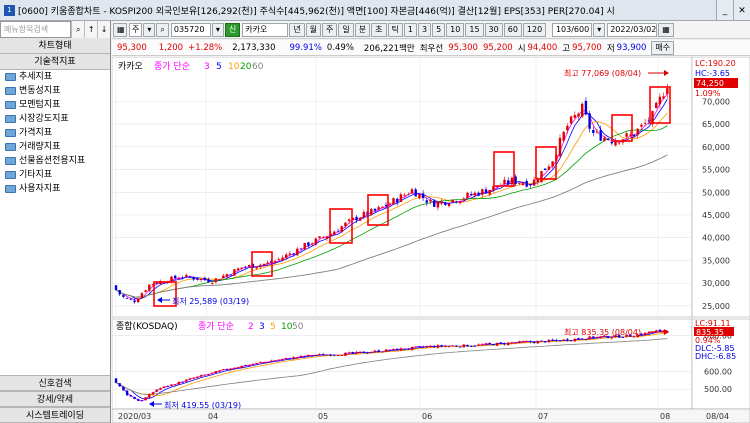  Describe the element at coordinates (55, 133) in the screenshot. I see `indicator-folder-item: 가격지표` at that location.